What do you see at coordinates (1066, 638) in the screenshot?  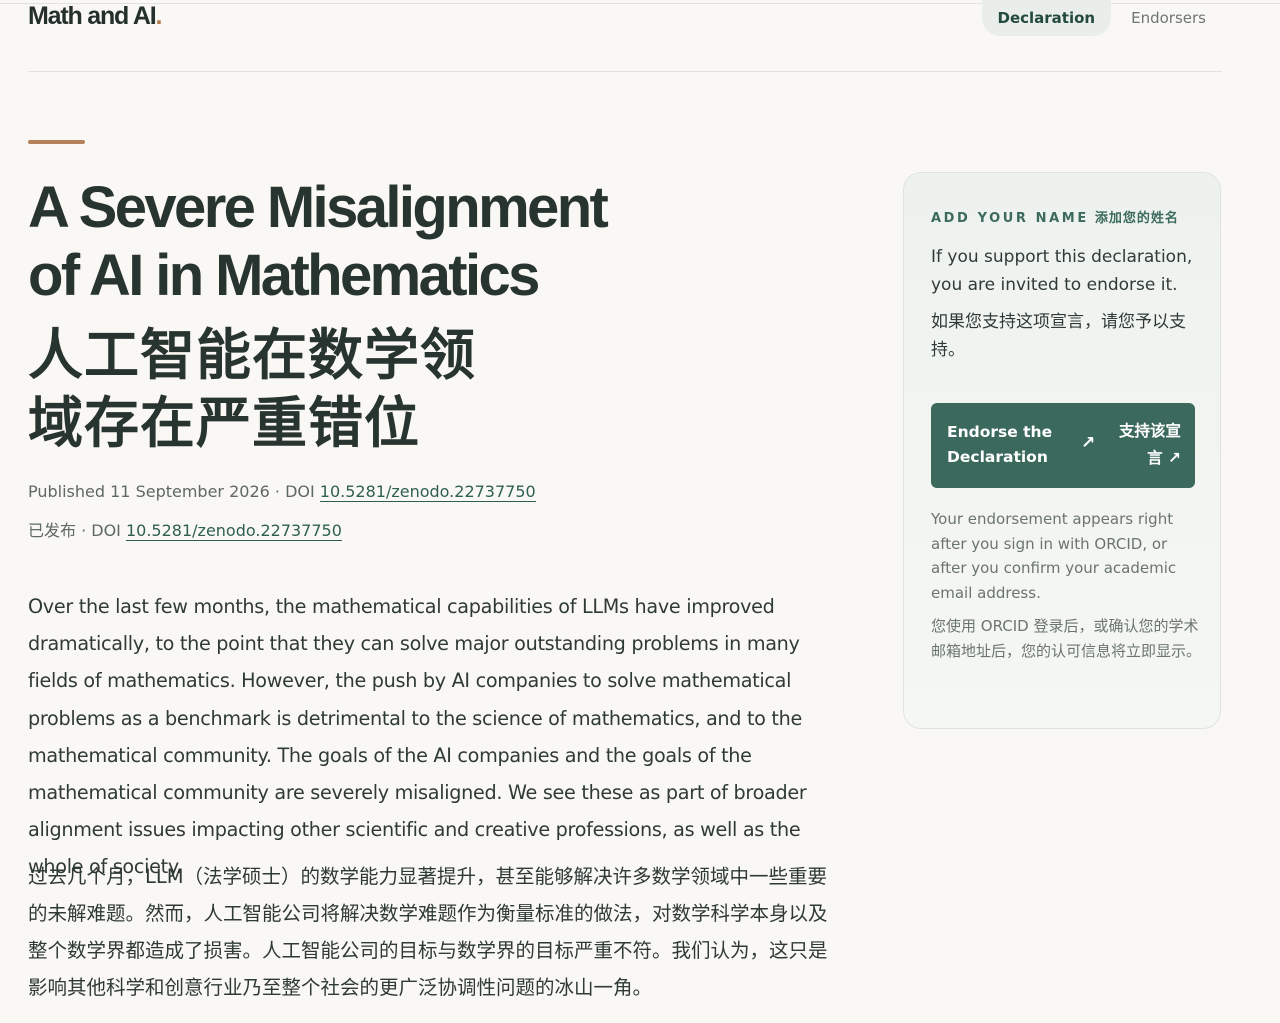 I see `card-note-zh: 您使用 ORCID 登录后，或确认您的学术邮箱地址后，您的认可信息将立即显示。` at bounding box center [1066, 638].